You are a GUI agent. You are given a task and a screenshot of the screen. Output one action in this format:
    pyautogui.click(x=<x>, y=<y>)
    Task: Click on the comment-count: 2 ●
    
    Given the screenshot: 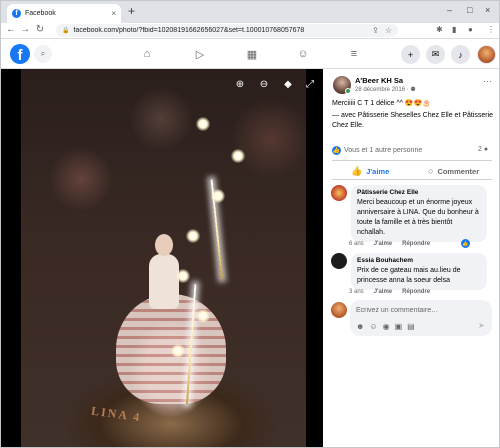 What is the action you would take?
    pyautogui.click(x=483, y=149)
    